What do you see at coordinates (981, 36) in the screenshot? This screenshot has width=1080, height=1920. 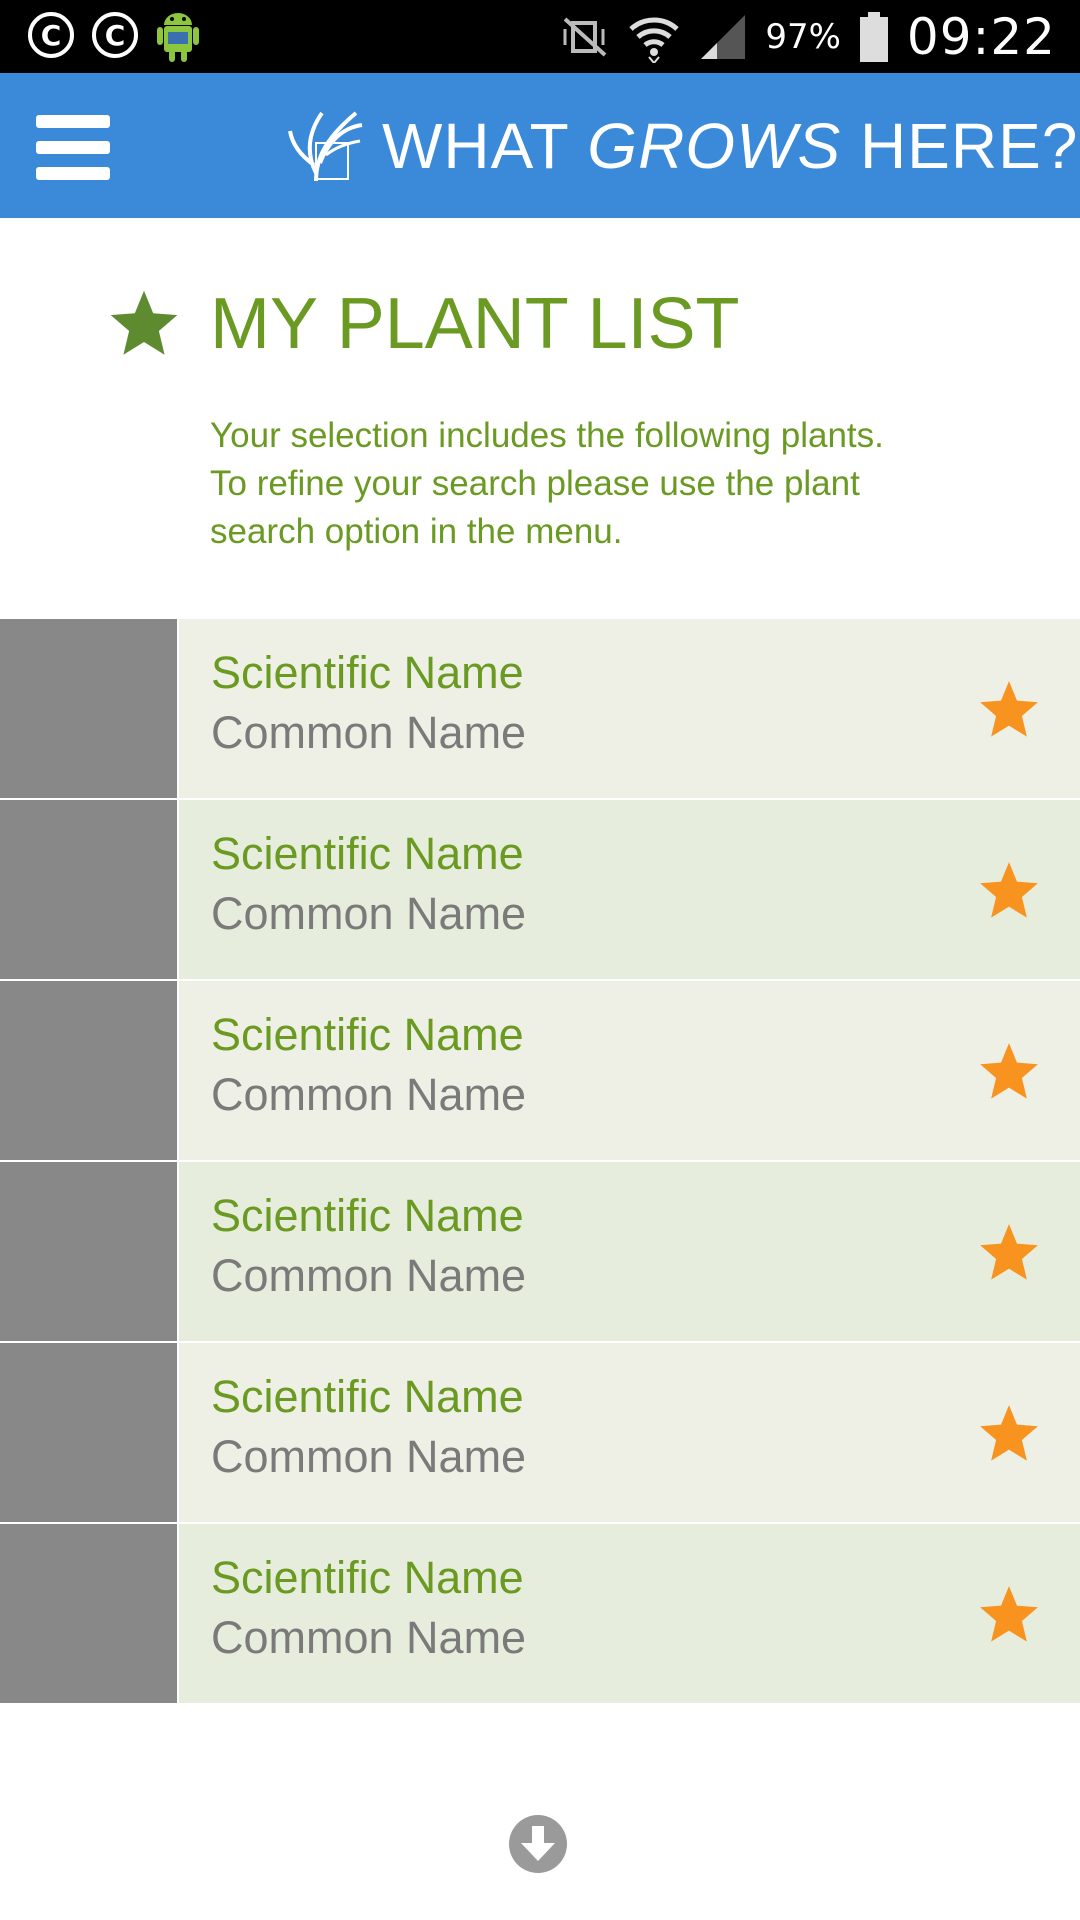 I see `clock: 09:22` at bounding box center [981, 36].